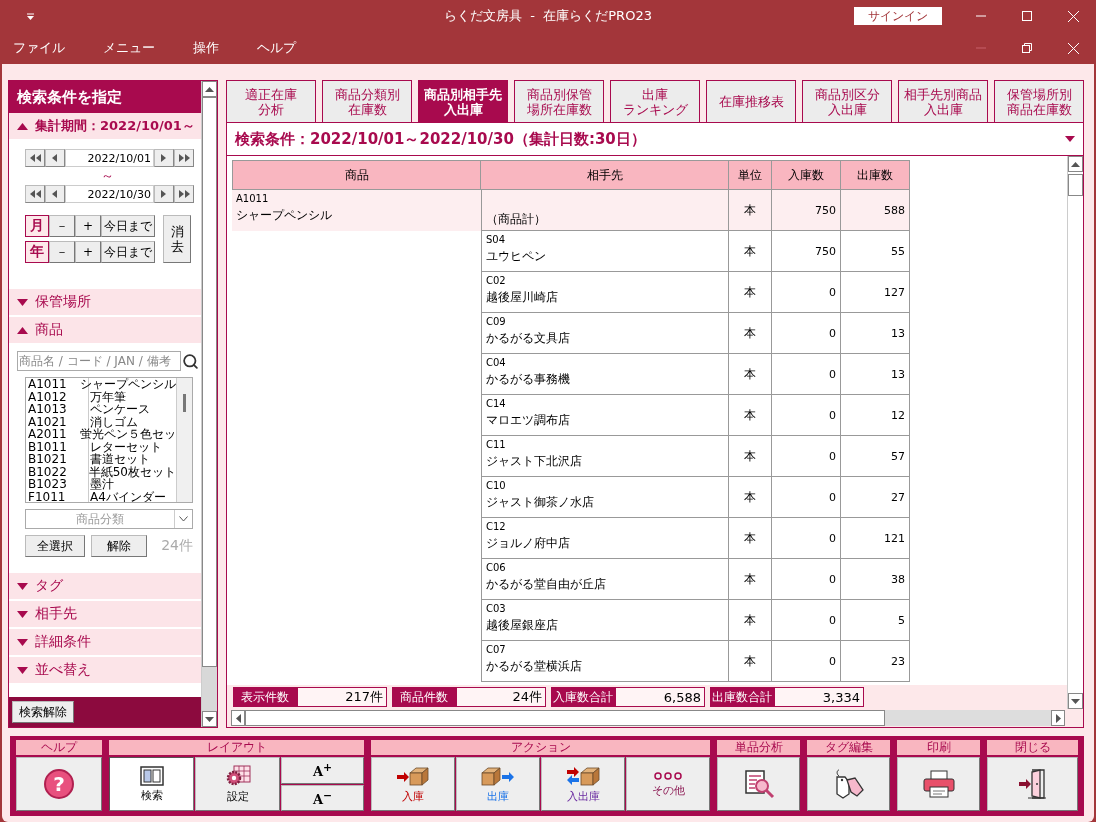 The height and width of the screenshot is (822, 1096). What do you see at coordinates (55, 546) in the screenshot?
I see `select-all-button: 全選択` at bounding box center [55, 546].